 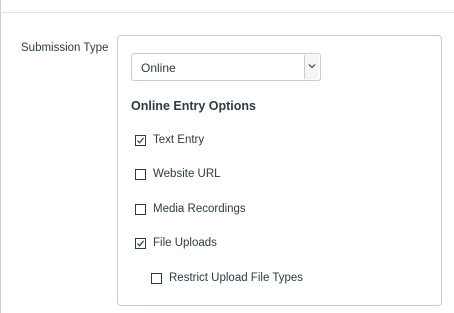 I want to click on online-entry-options-heading: Online Entry Options, so click(x=194, y=106).